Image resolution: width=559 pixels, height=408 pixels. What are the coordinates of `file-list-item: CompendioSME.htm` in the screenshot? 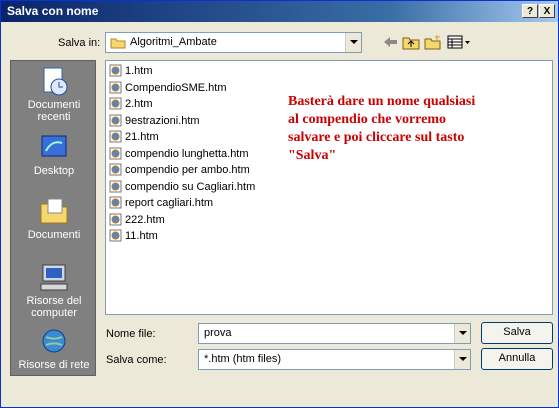 It's located at (168, 89).